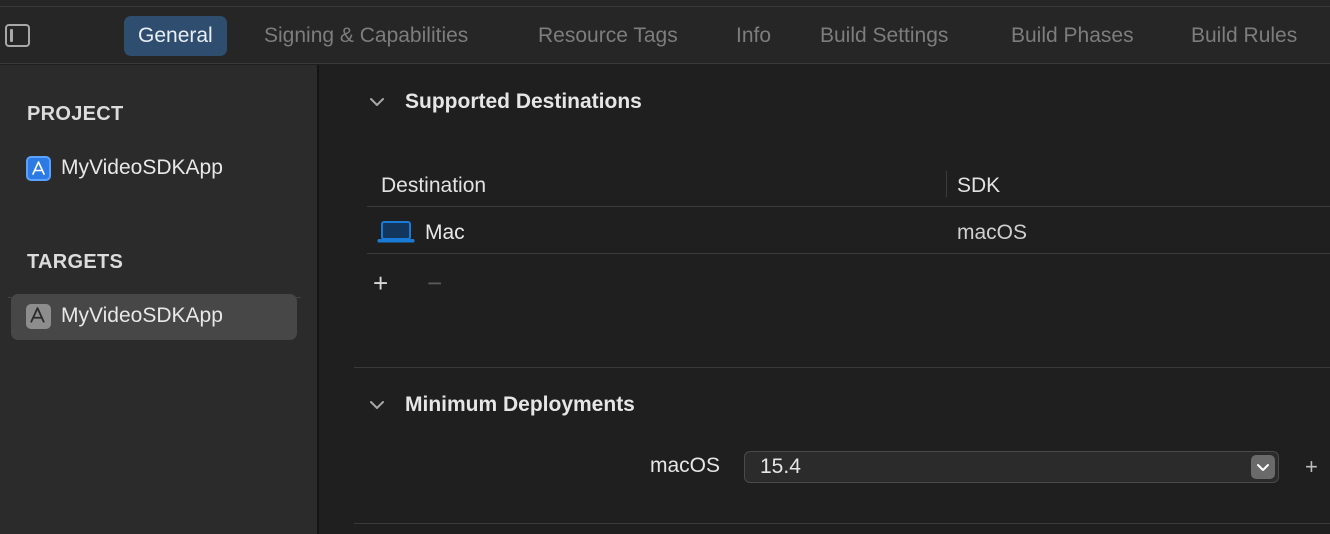  What do you see at coordinates (848, 186) in the screenshot?
I see `destinations-table-header: Destination SDK` at bounding box center [848, 186].